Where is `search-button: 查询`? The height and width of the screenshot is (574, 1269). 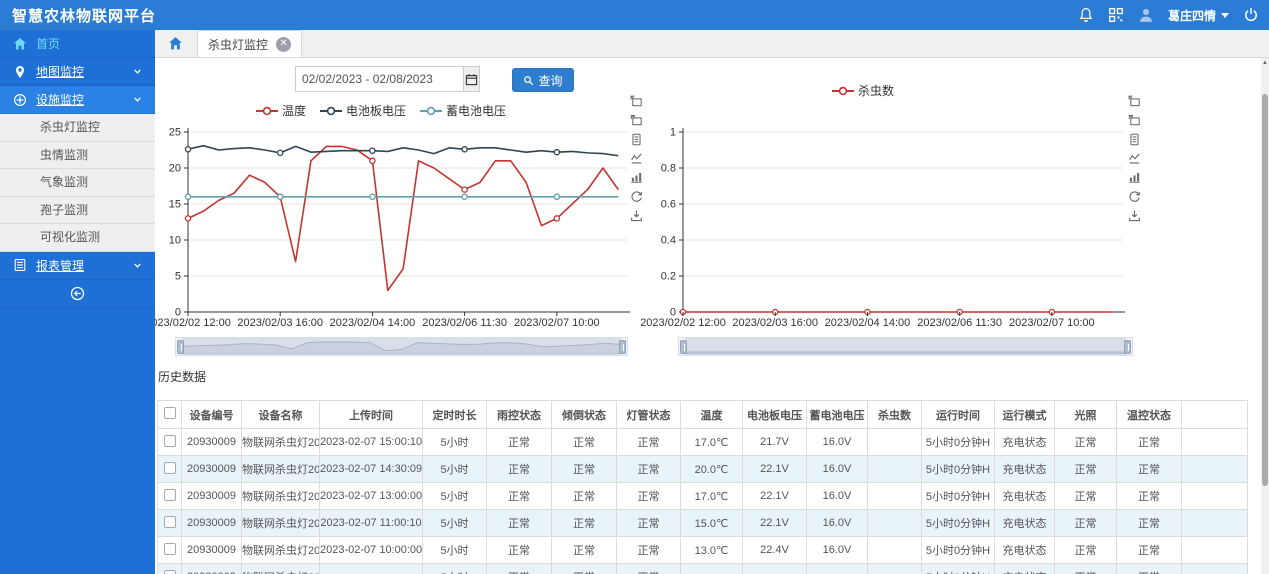 search-button: 查询 is located at coordinates (543, 80).